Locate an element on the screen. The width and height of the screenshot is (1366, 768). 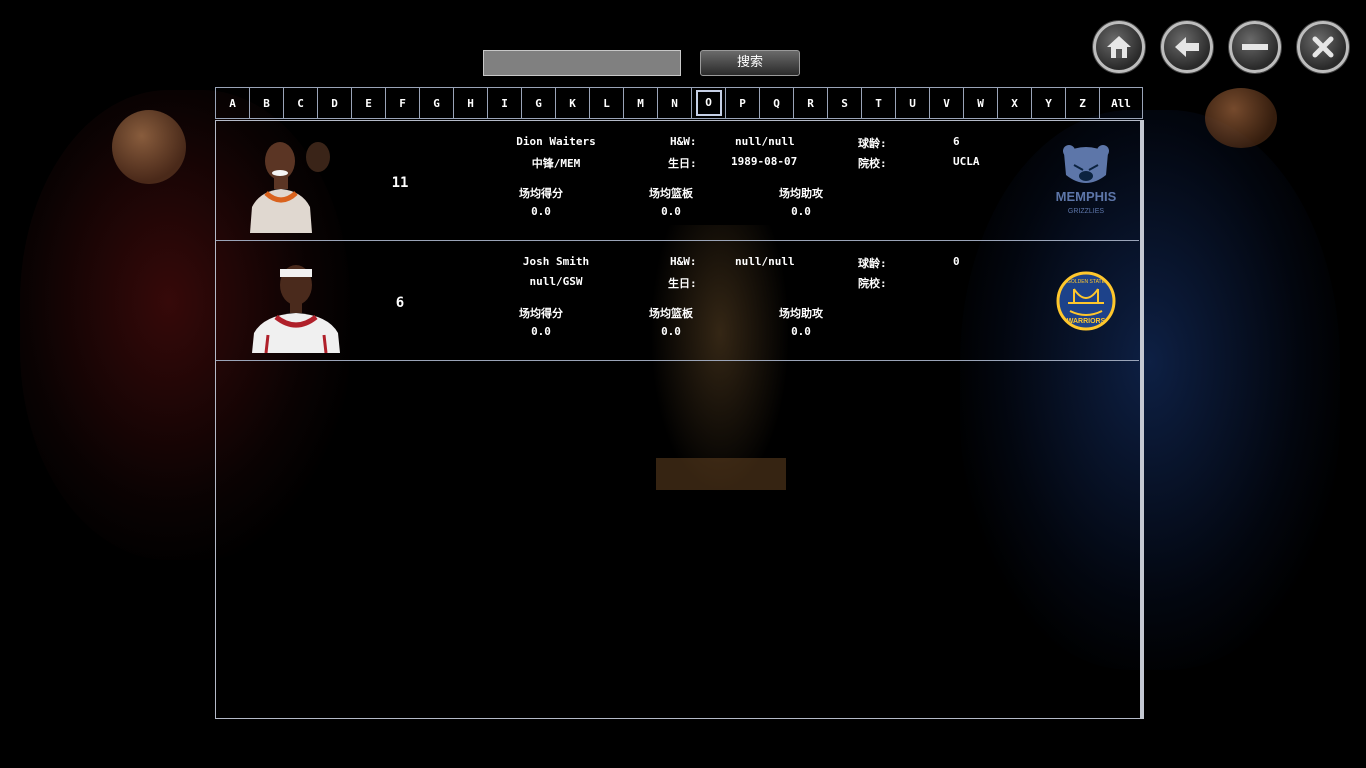
close-icon is located at coordinates (1323, 47).